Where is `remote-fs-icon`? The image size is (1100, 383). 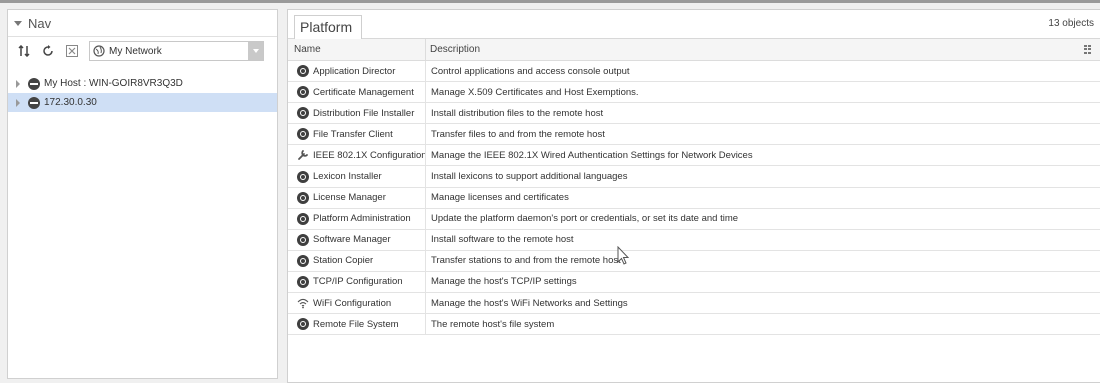
remote-fs-icon is located at coordinates (303, 324).